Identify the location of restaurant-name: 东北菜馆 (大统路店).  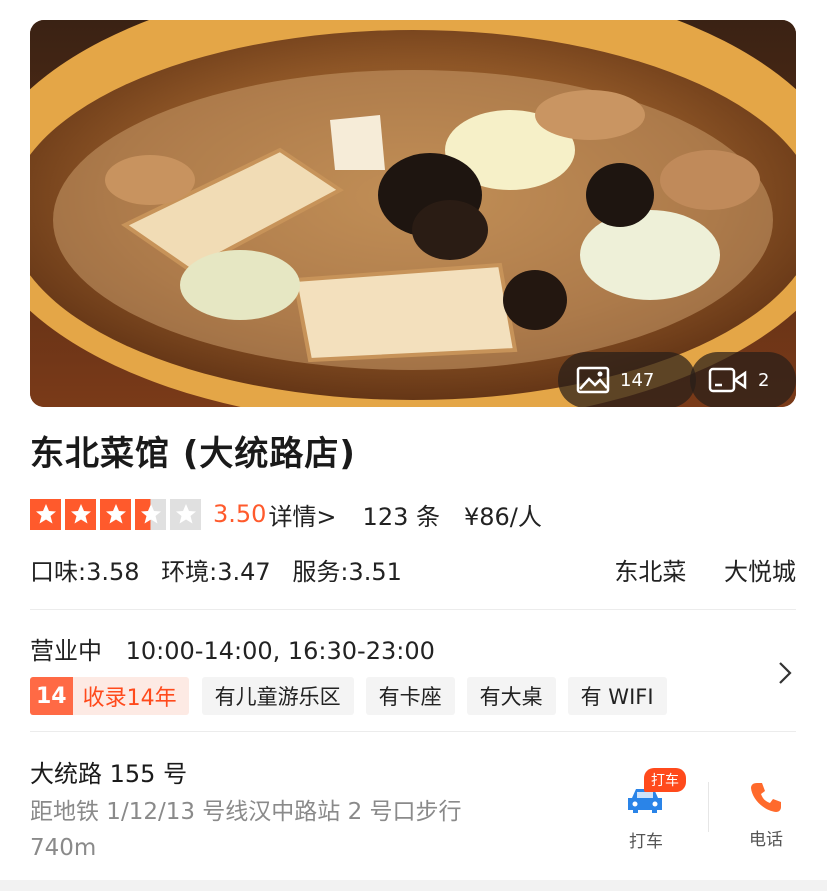
(193, 454).